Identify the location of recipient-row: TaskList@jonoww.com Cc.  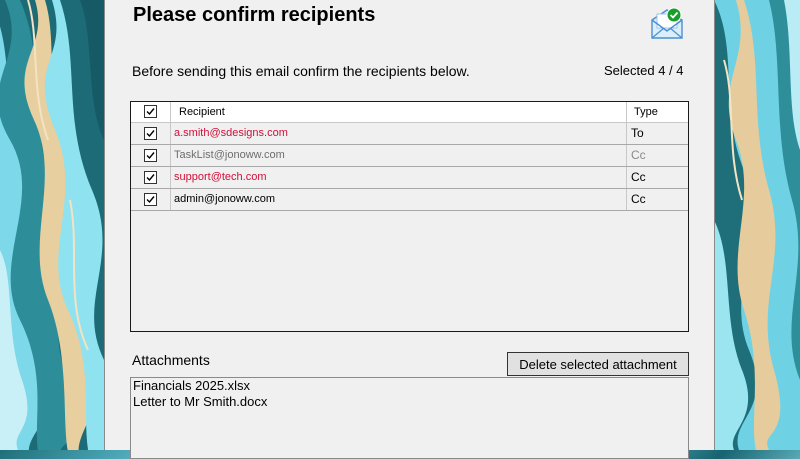
(409, 156).